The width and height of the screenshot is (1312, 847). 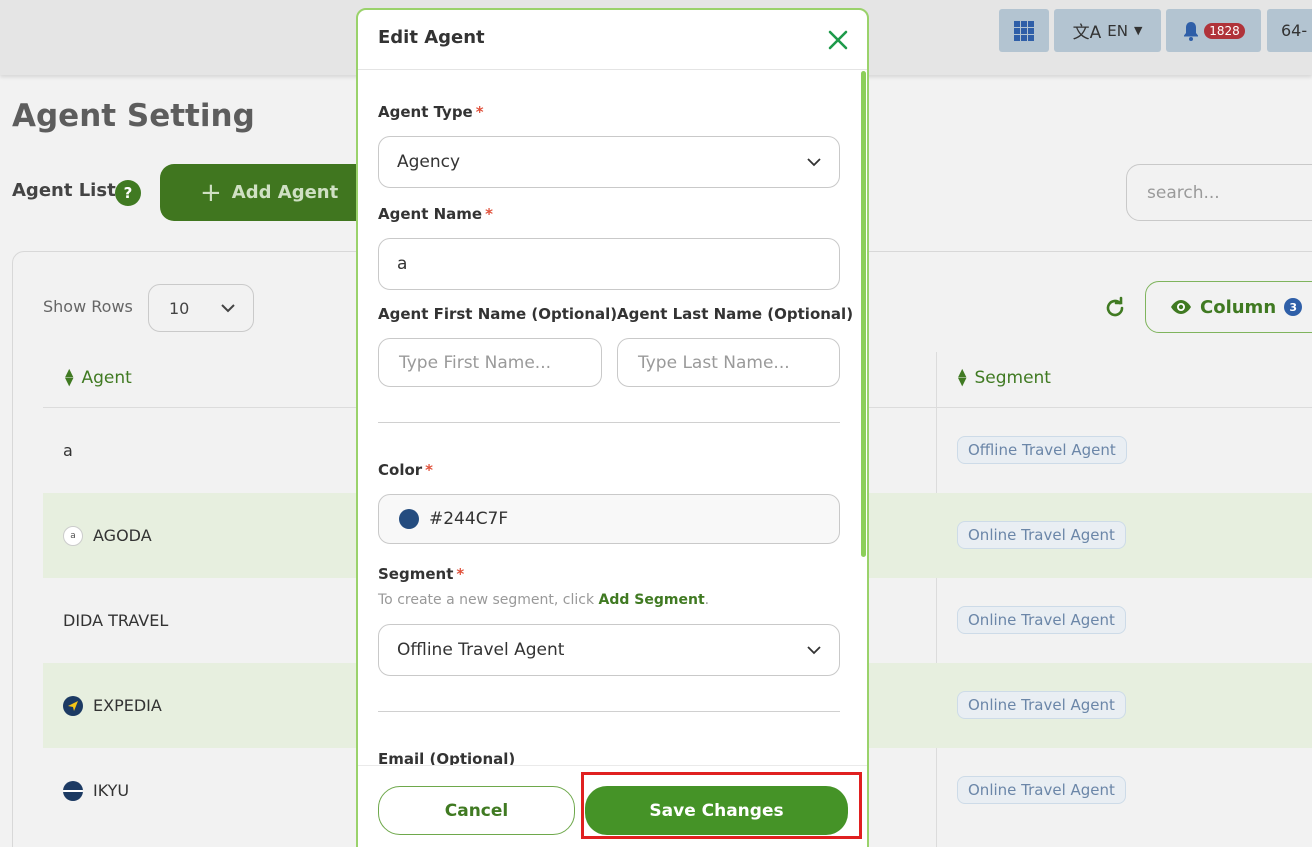 I want to click on color-value: #244C7F, so click(x=469, y=519).